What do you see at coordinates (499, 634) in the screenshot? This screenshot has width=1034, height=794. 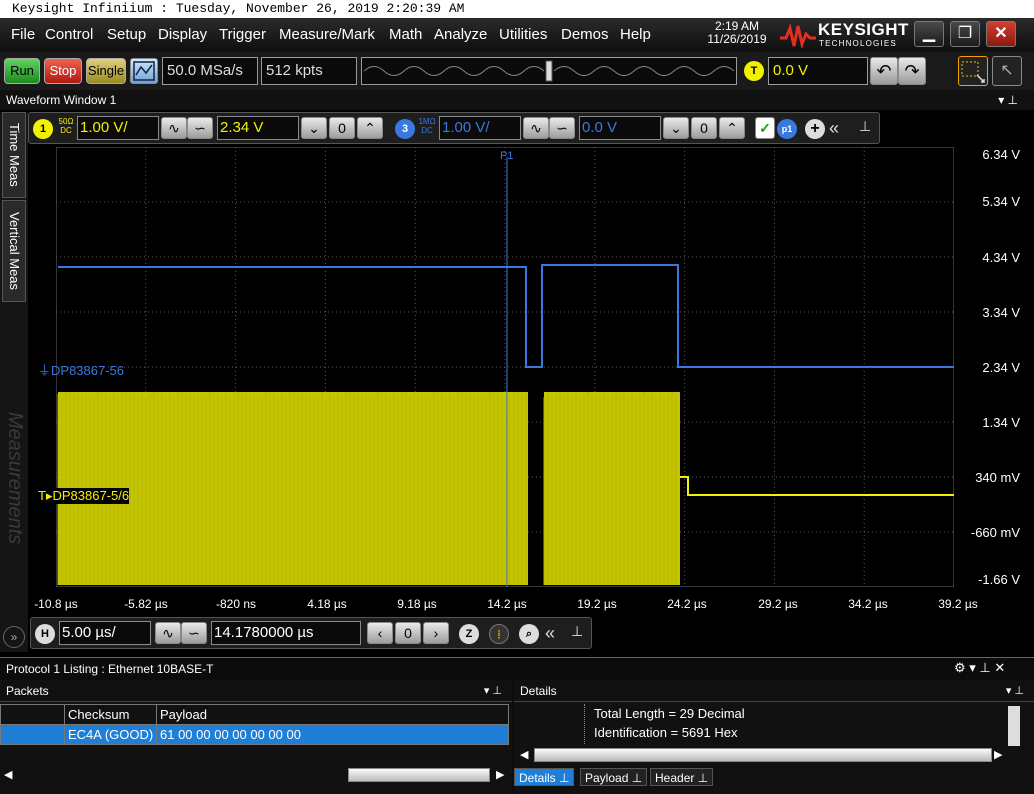 I see `bars-button: ⦙` at bounding box center [499, 634].